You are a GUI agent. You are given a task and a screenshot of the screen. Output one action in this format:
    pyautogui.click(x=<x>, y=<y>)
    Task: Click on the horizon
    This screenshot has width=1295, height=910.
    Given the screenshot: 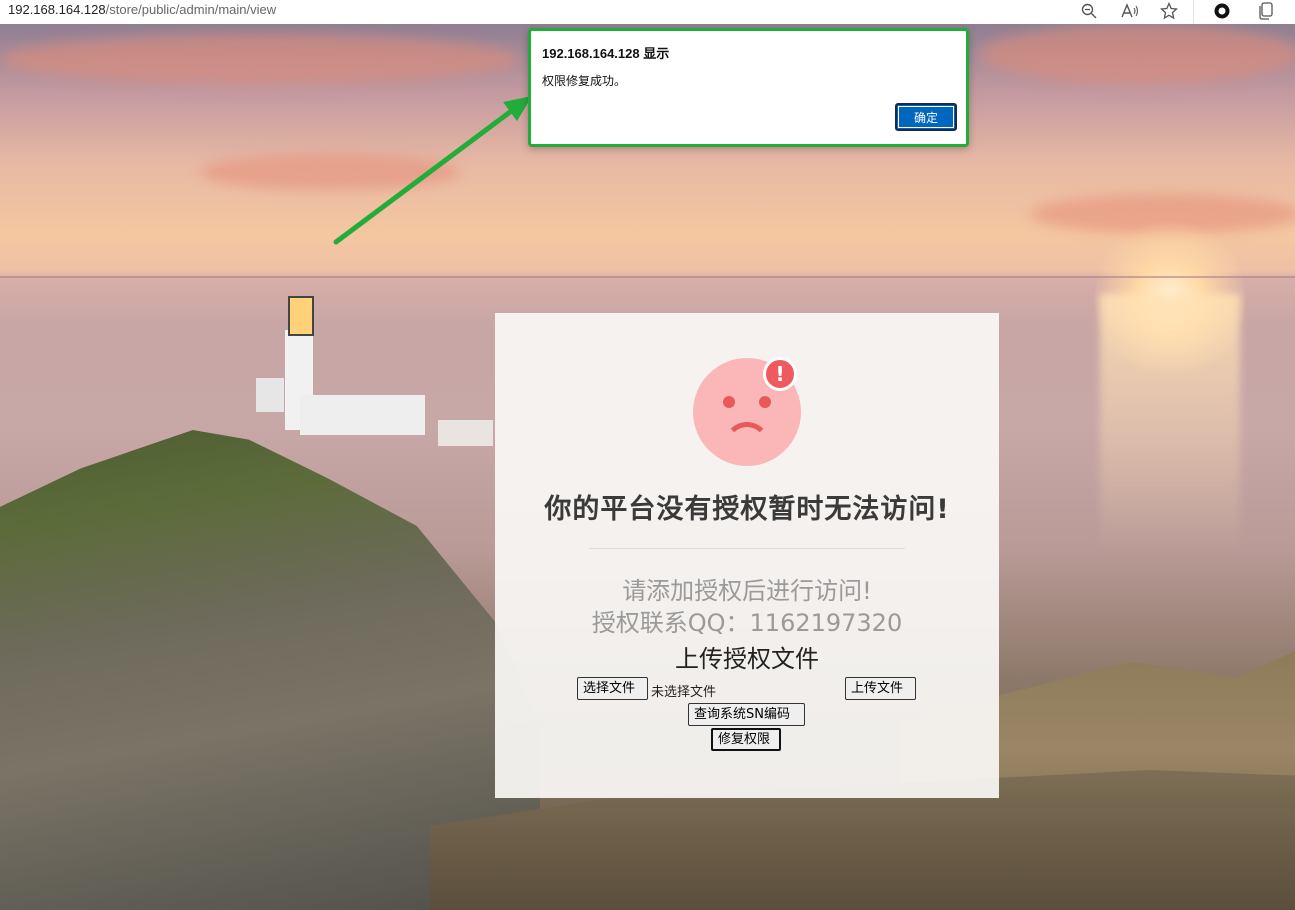 What is the action you would take?
    pyautogui.click(x=647, y=277)
    